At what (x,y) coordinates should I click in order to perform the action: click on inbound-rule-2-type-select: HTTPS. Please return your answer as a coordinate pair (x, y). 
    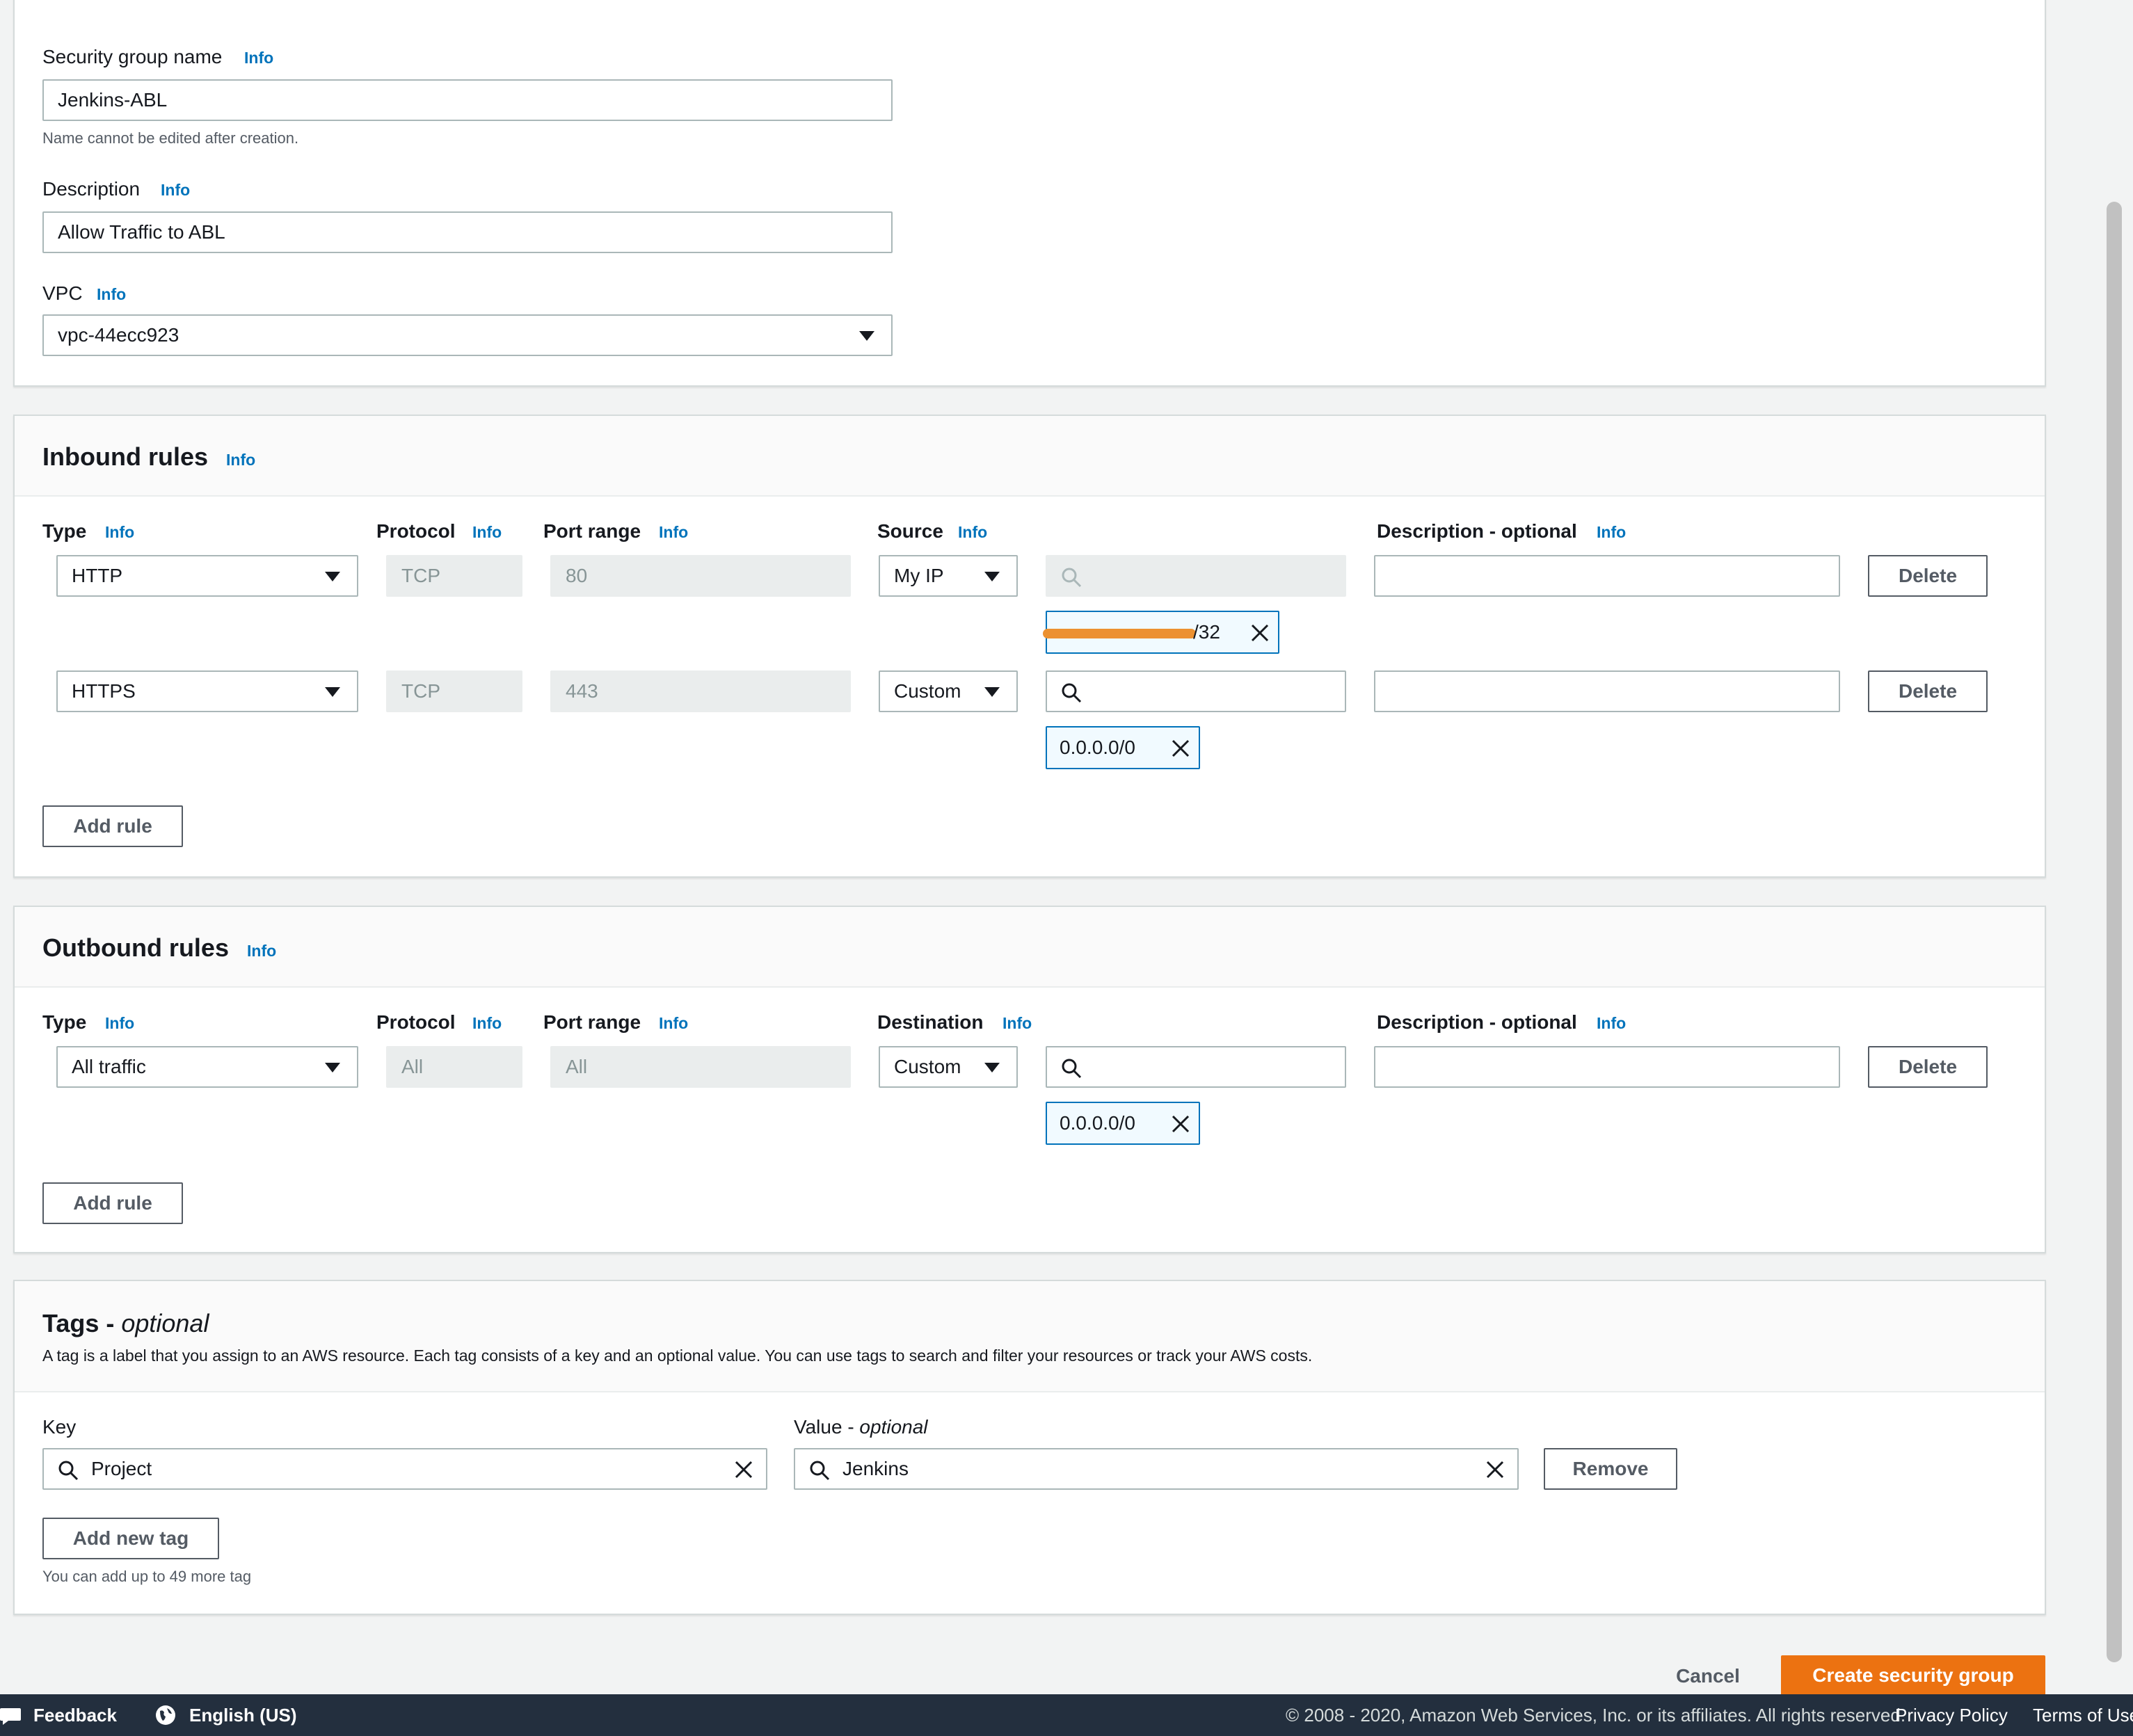
    Looking at the image, I should click on (207, 691).